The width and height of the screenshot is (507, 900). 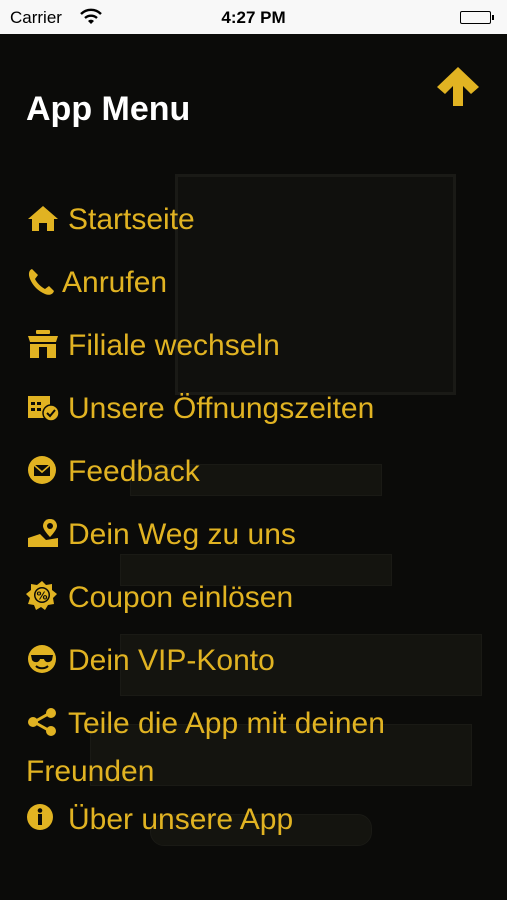 I want to click on menu-item-teilen: Teile die App mit deinen Freunden, so click(x=256, y=748).